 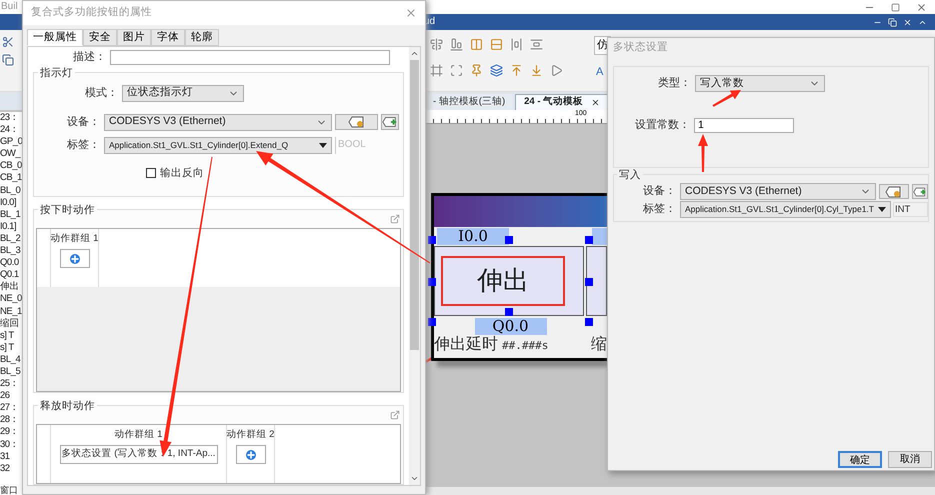 What do you see at coordinates (12, 142) in the screenshot?
I see `list-item: GP_0` at bounding box center [12, 142].